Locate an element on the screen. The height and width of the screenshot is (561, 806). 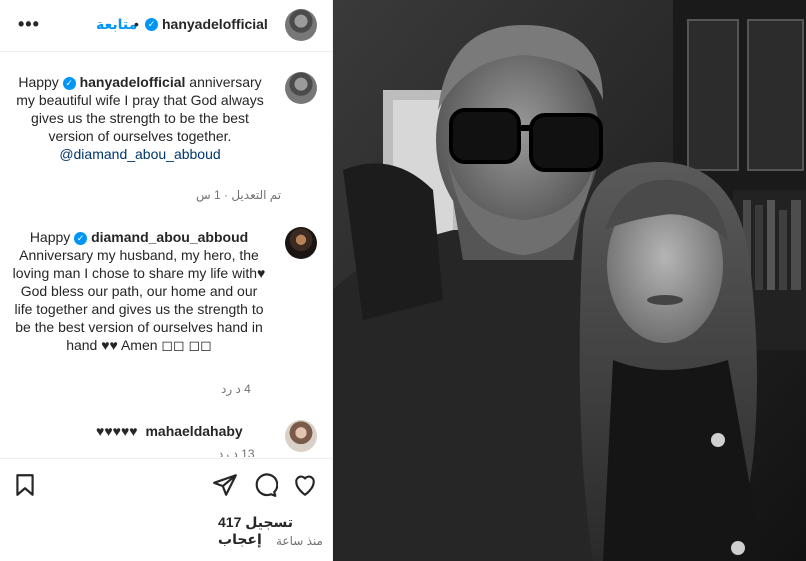
comment-icon is located at coordinates (265, 485).